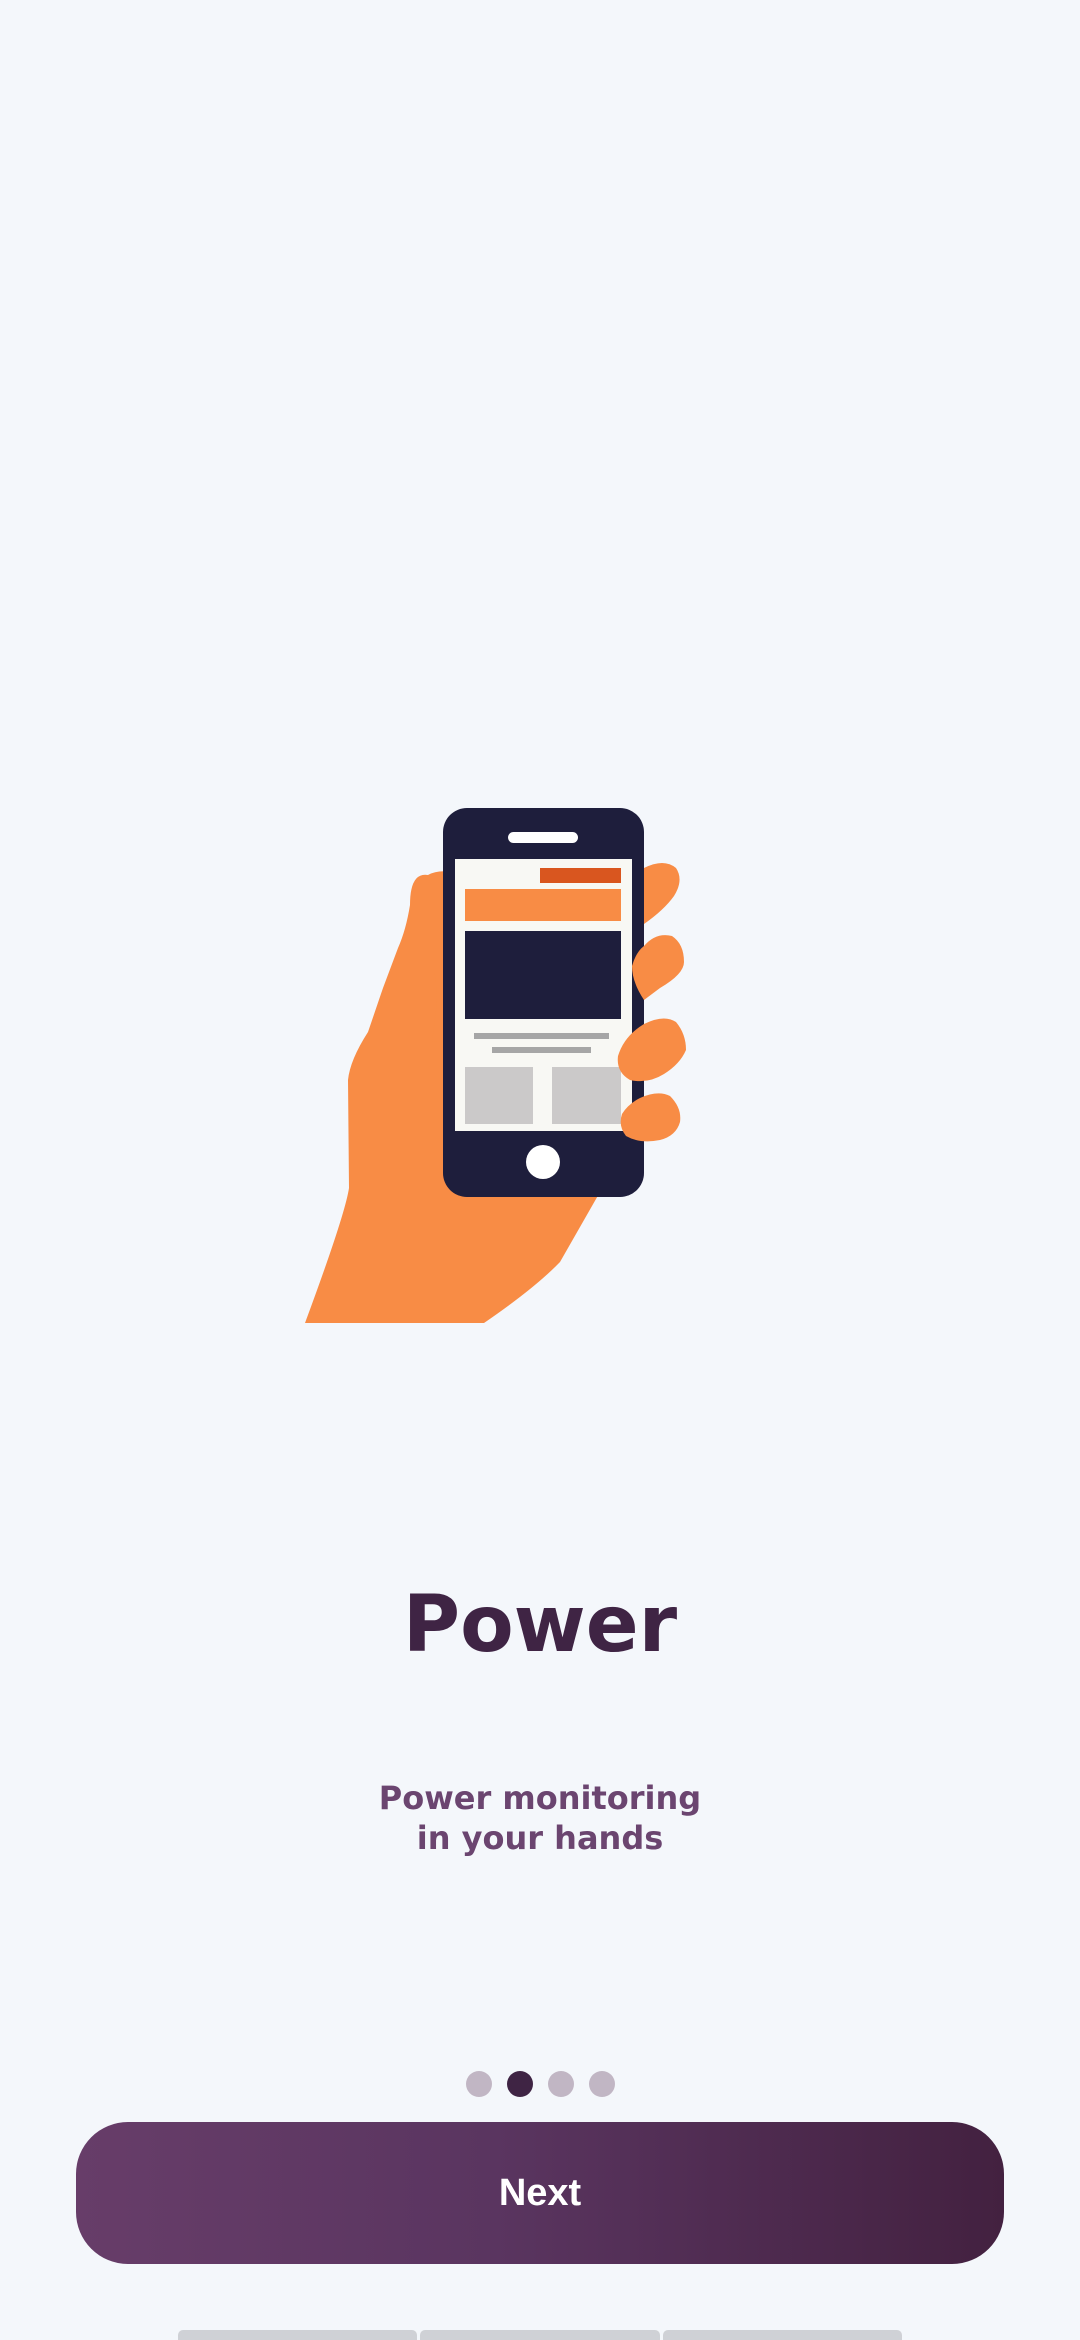 Image resolution: width=1080 pixels, height=2340 pixels. What do you see at coordinates (543, 837) in the screenshot?
I see `phone-speaker` at bounding box center [543, 837].